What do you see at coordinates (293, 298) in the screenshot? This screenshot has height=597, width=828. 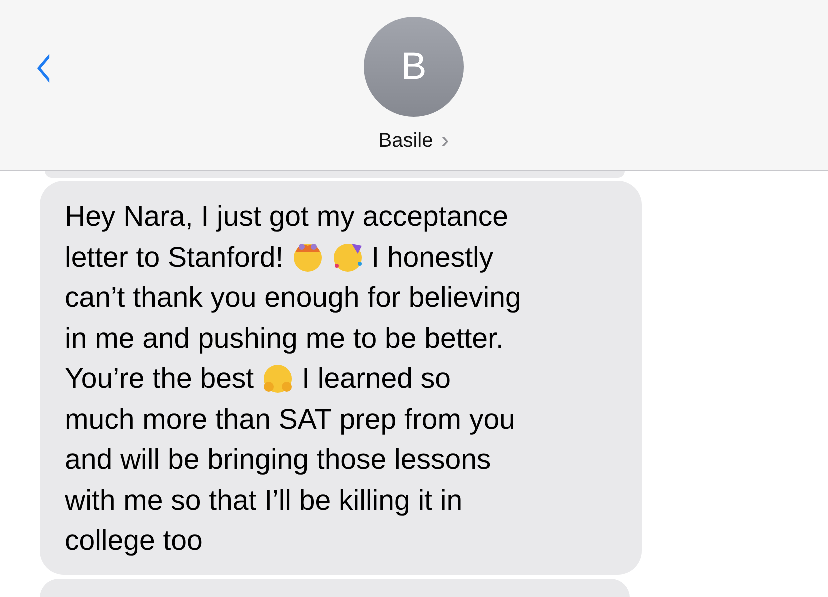 I see `message-text: can’t thank you enough for believing` at bounding box center [293, 298].